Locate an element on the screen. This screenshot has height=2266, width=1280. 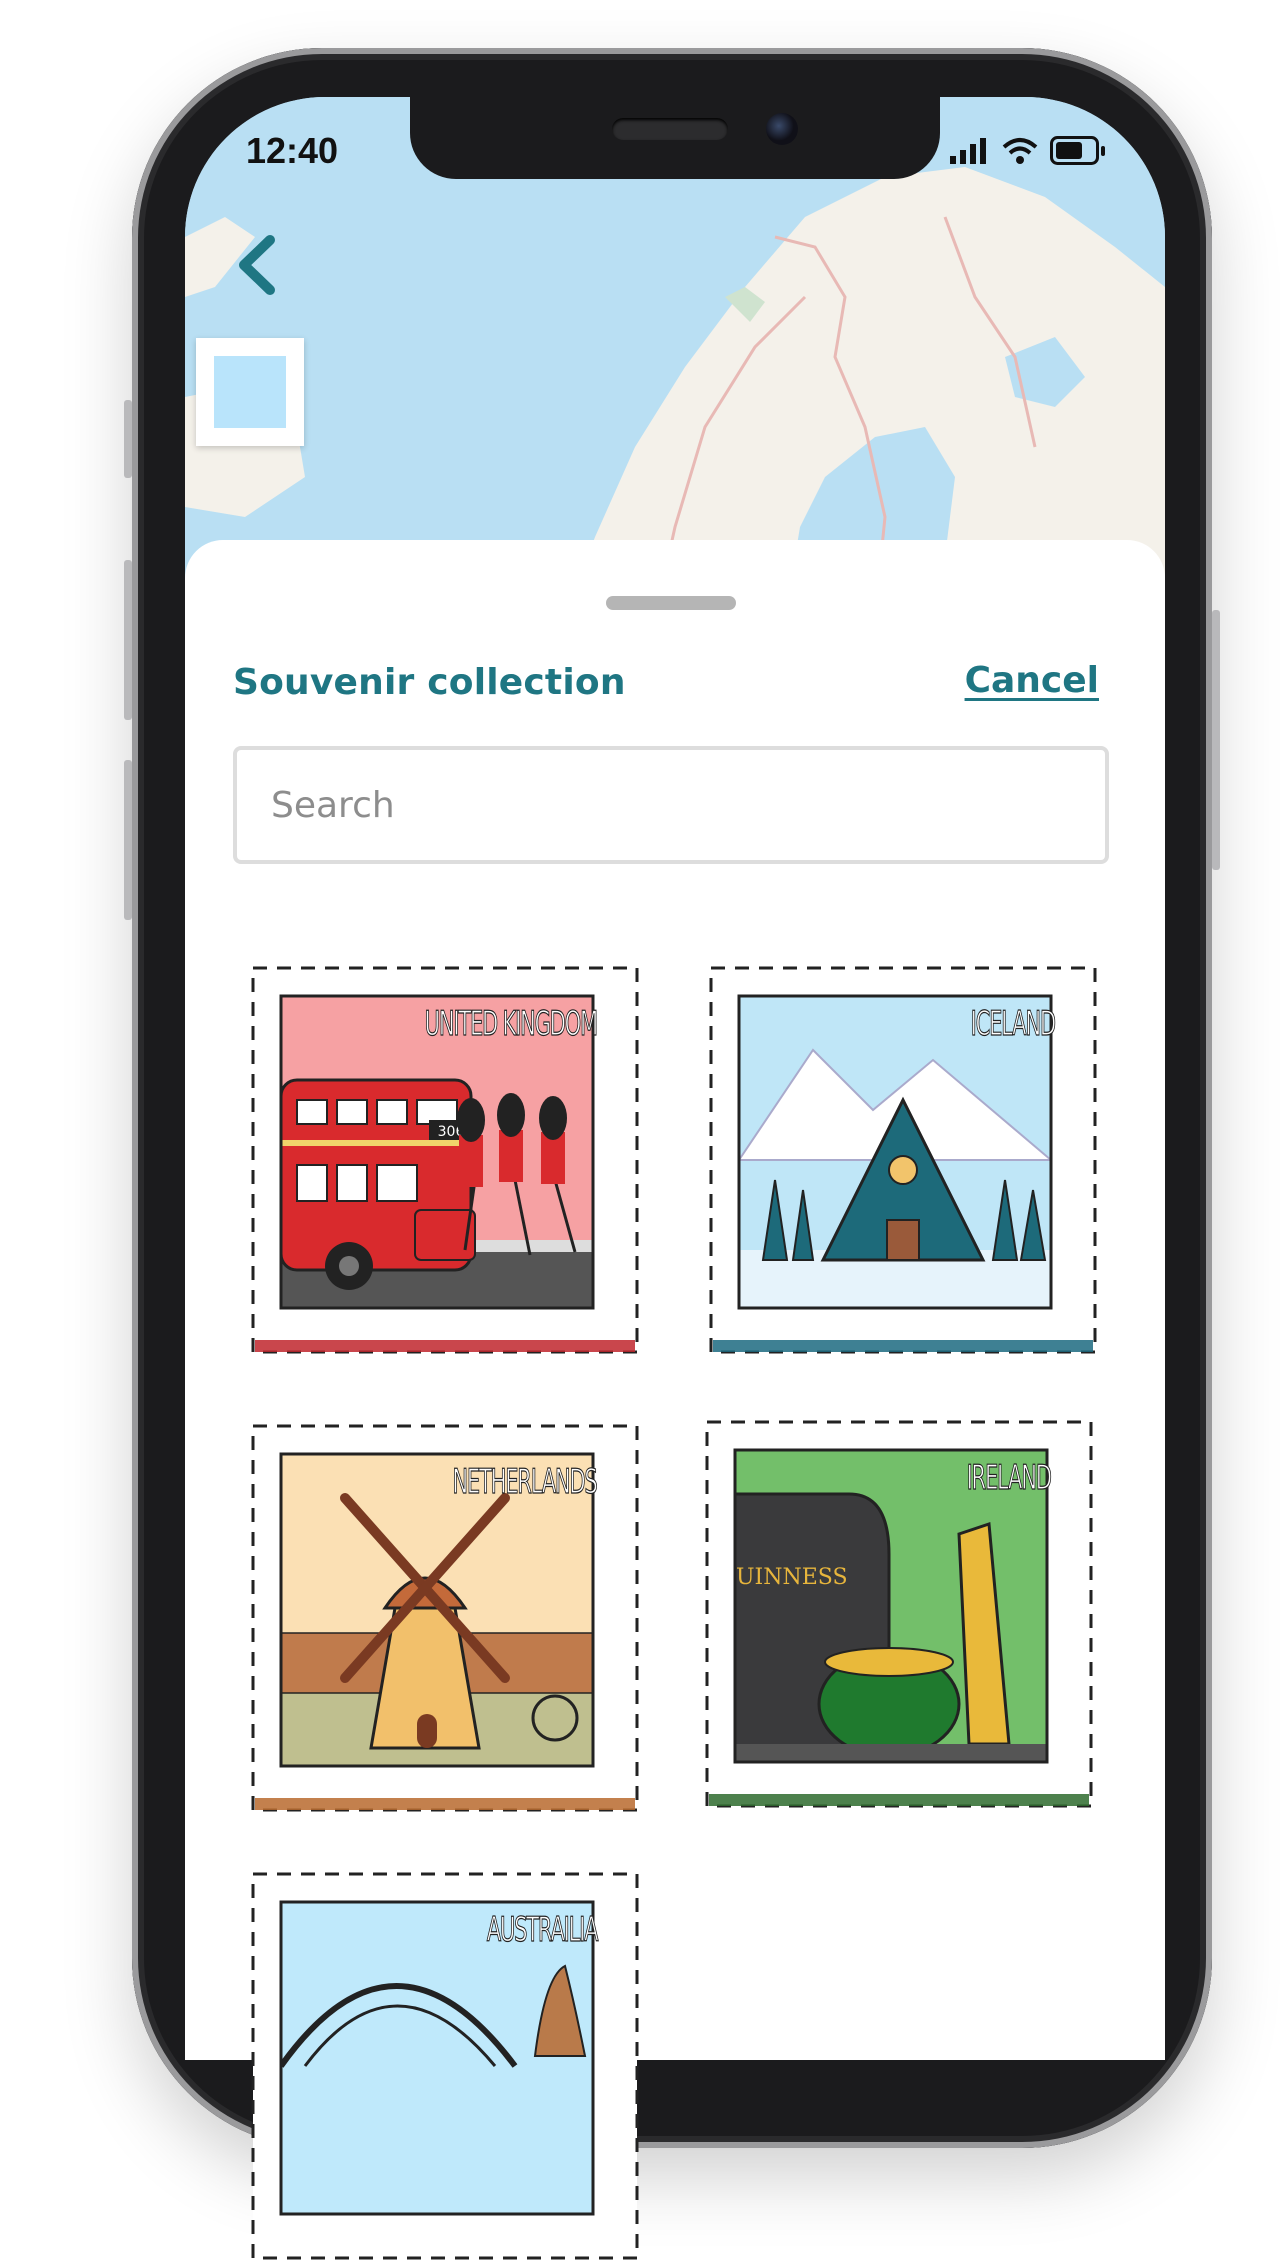
search-input is located at coordinates (671, 805).